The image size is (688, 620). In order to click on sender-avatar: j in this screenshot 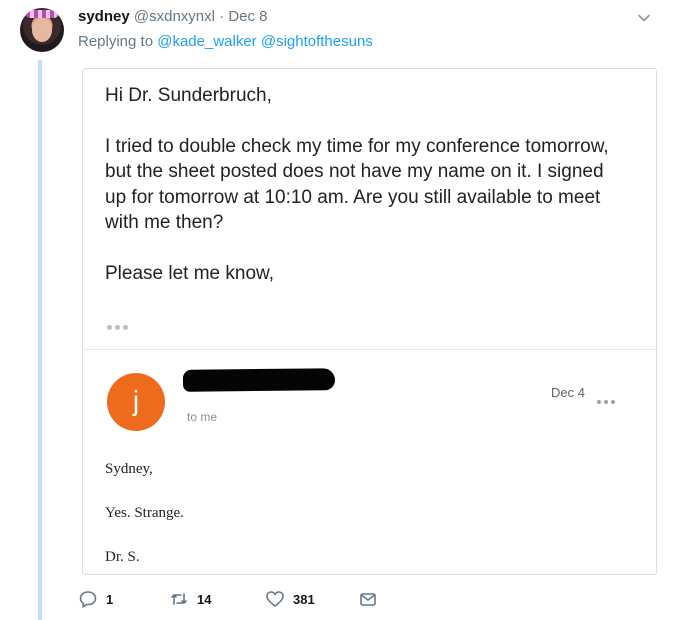, I will do `click(136, 402)`.